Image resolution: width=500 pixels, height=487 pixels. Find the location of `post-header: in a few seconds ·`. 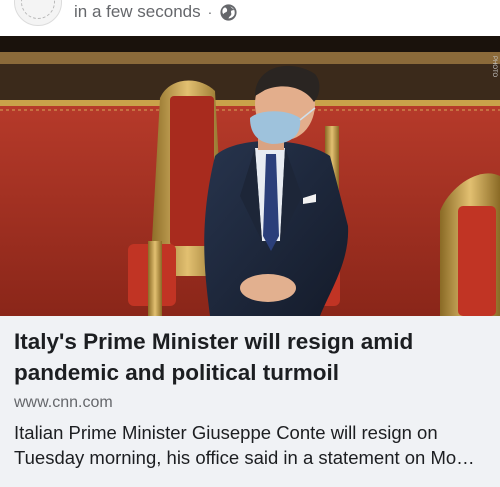

post-header: in a few seconds · is located at coordinates (250, 18).